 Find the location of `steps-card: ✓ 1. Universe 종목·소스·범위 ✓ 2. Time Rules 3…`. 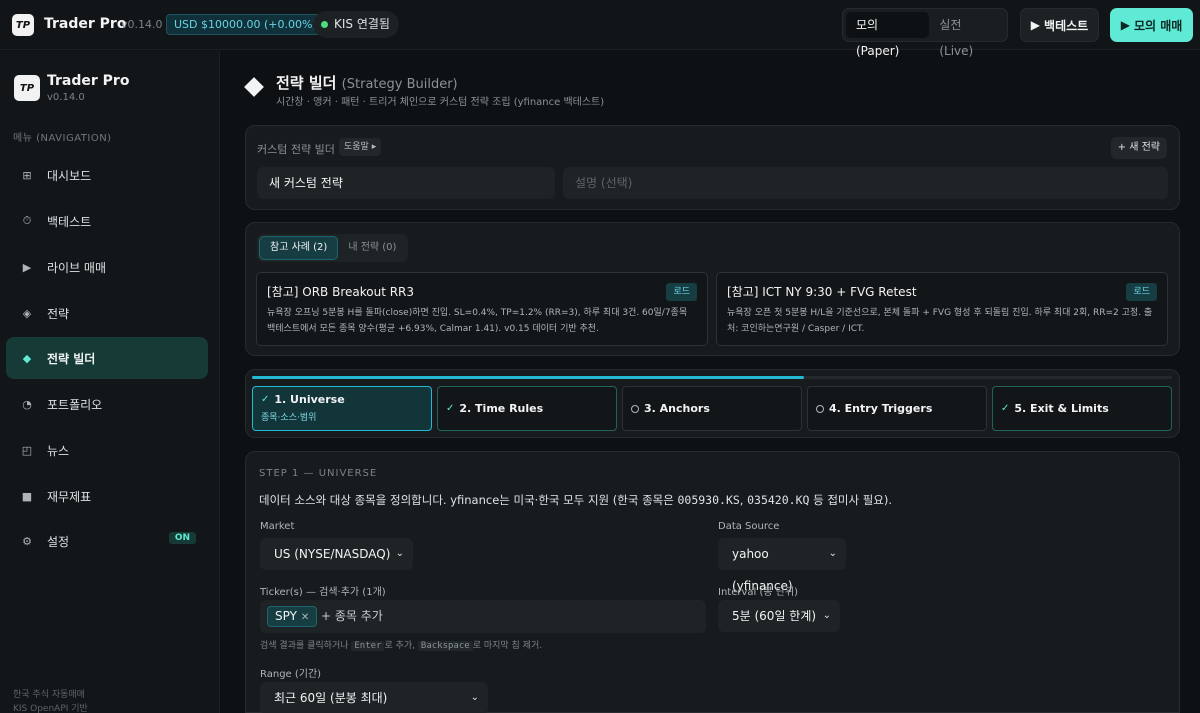

steps-card: ✓ 1. Universe 종목·소스·범위 ✓ 2. Time Rules 3… is located at coordinates (712, 403).